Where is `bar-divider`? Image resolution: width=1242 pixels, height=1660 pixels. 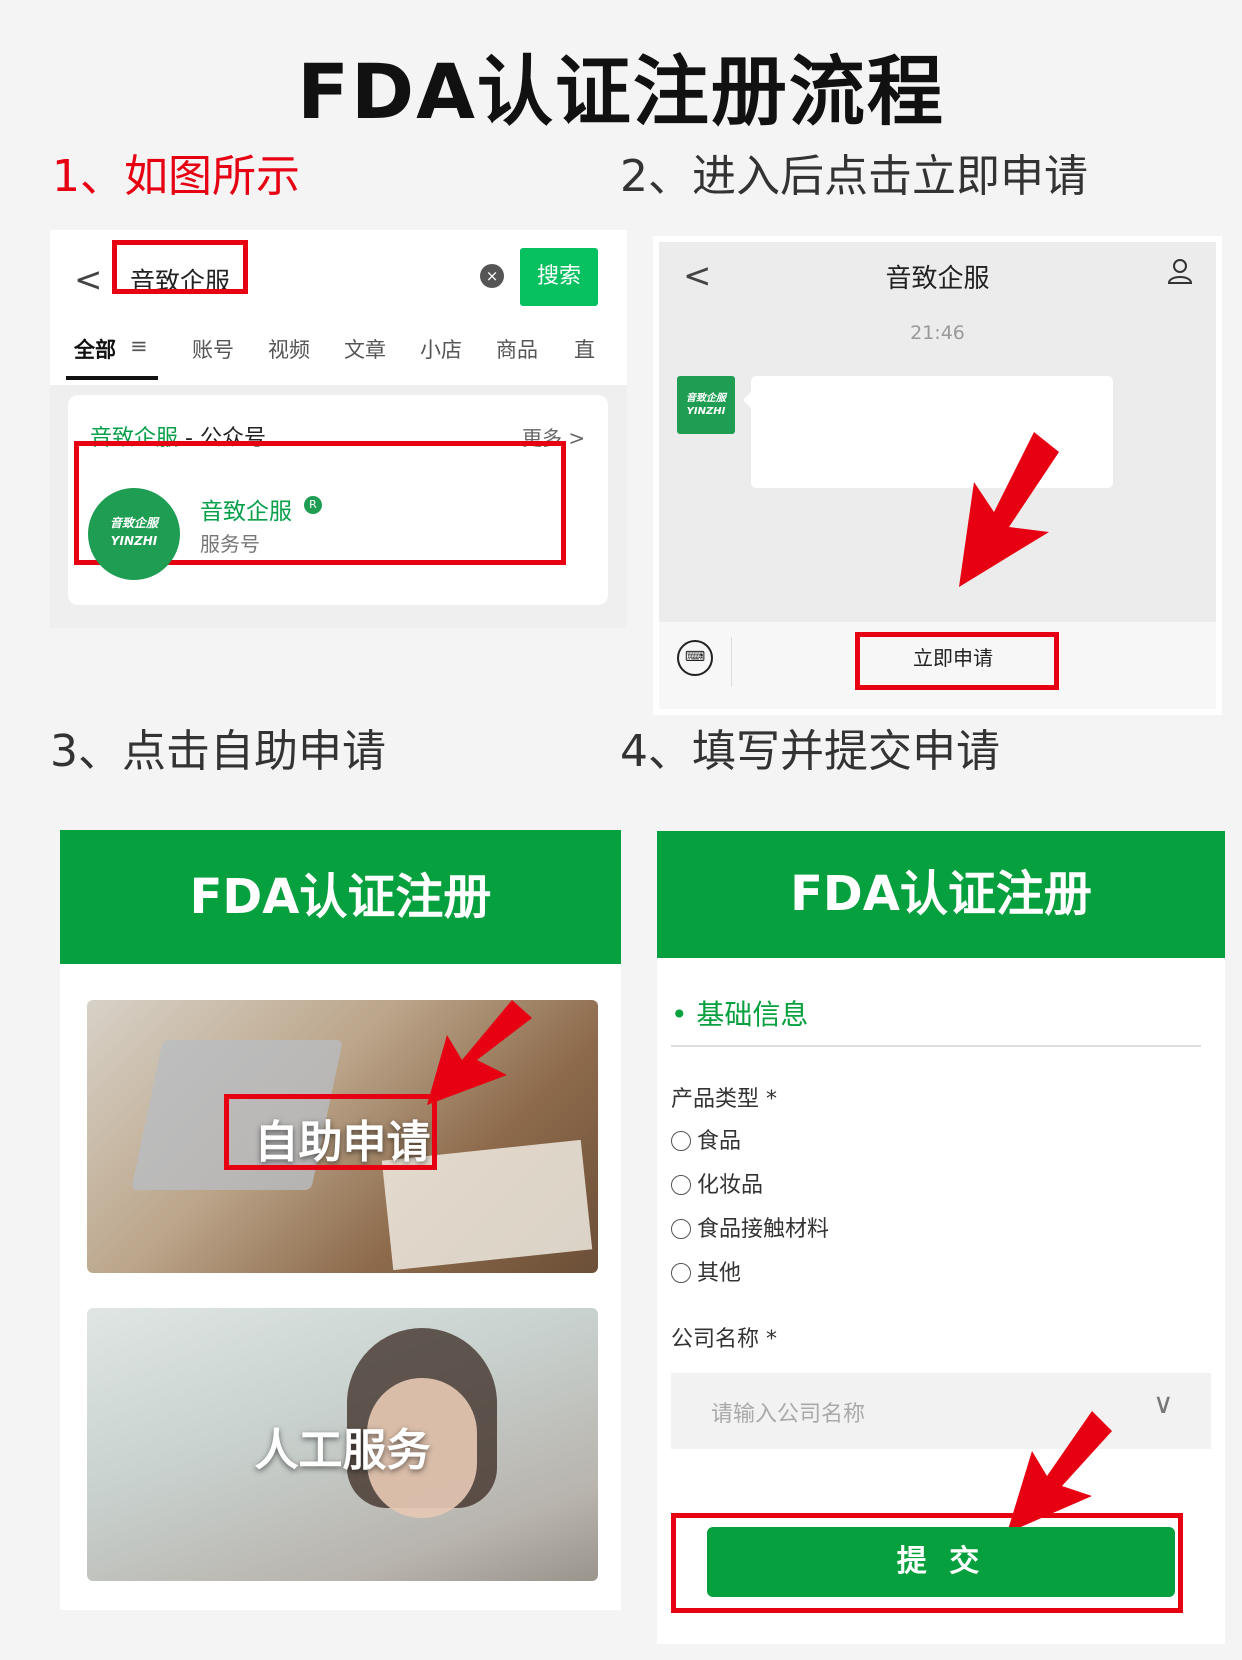
bar-divider is located at coordinates (731, 662).